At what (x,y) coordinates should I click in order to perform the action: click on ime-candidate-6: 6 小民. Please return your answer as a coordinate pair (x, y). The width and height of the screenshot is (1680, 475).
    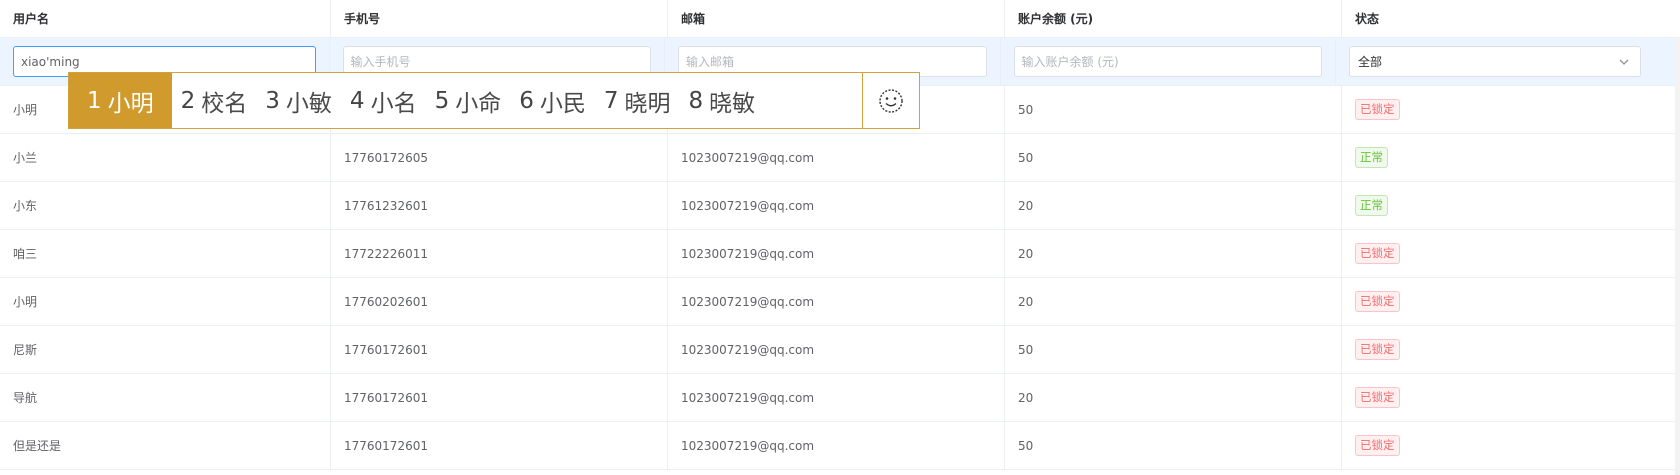
    Looking at the image, I should click on (552, 100).